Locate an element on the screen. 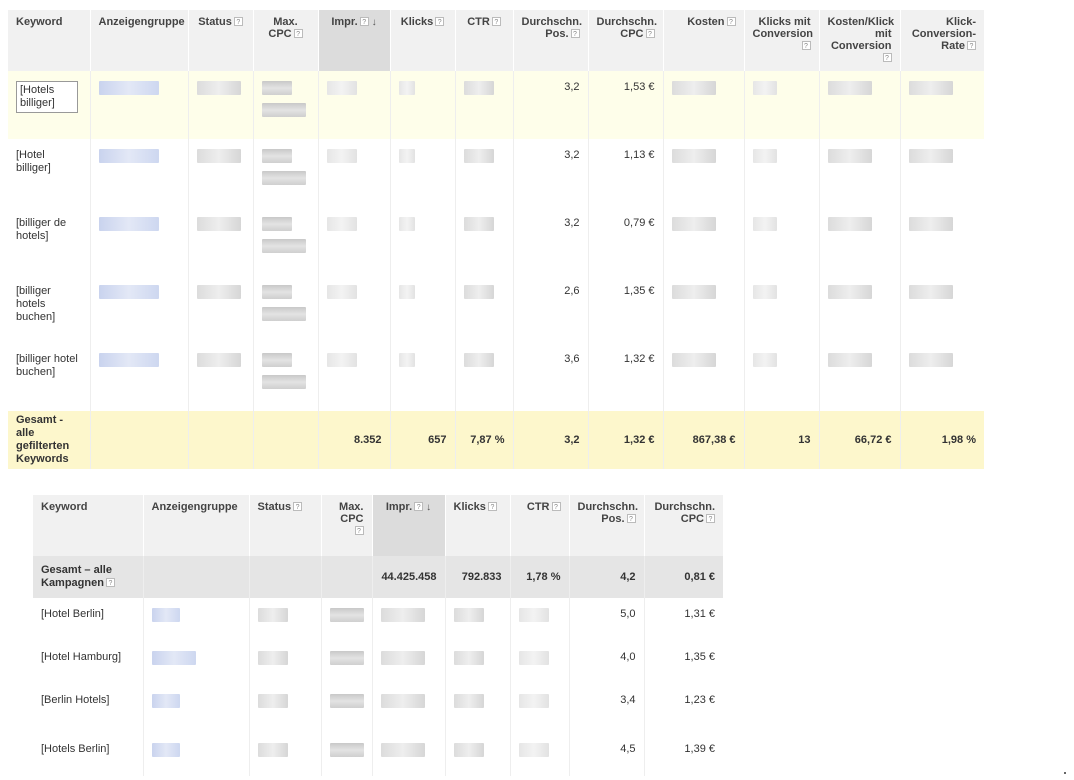 This screenshot has height=780, width=1074. keyword-text: [Hotels billiger] is located at coordinates (47, 97).